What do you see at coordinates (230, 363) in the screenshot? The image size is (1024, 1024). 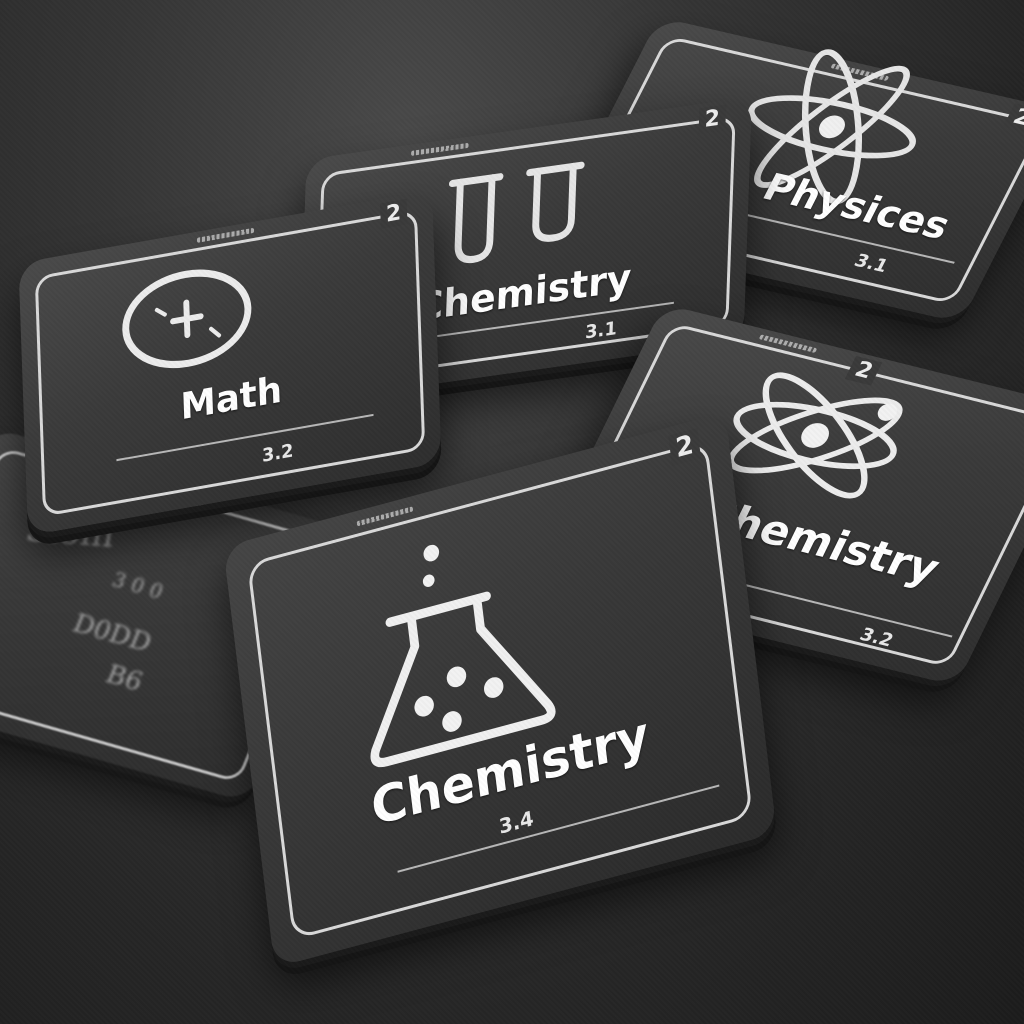 I see `math-card: 2 Math 3.2` at bounding box center [230, 363].